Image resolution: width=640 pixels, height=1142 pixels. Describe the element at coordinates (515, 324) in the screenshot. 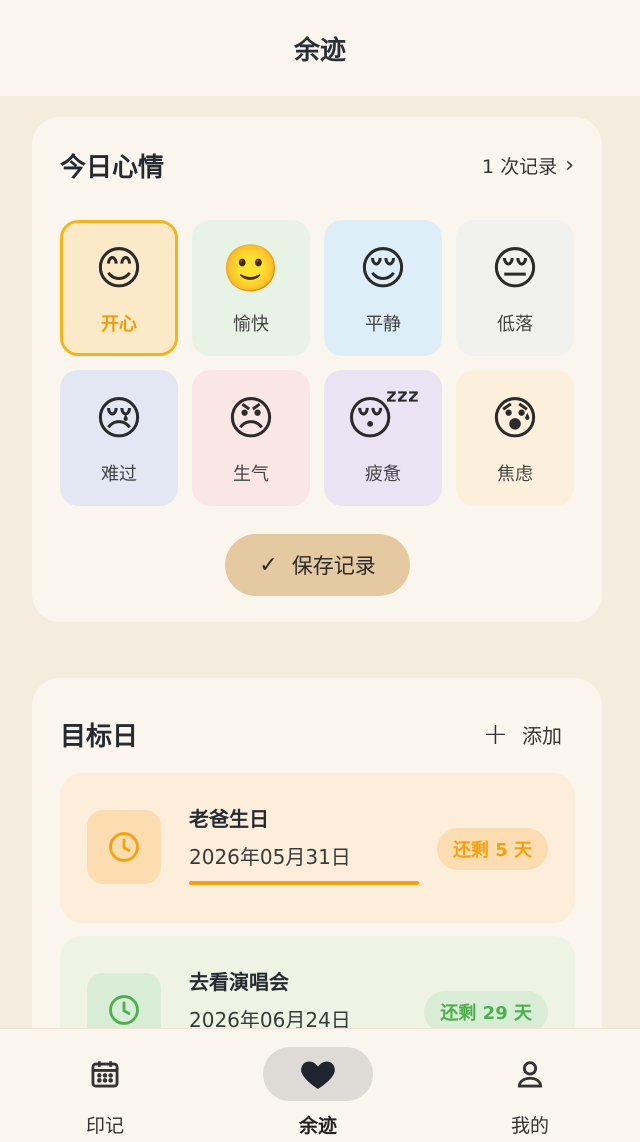

I see `mood-label: 低落` at that location.